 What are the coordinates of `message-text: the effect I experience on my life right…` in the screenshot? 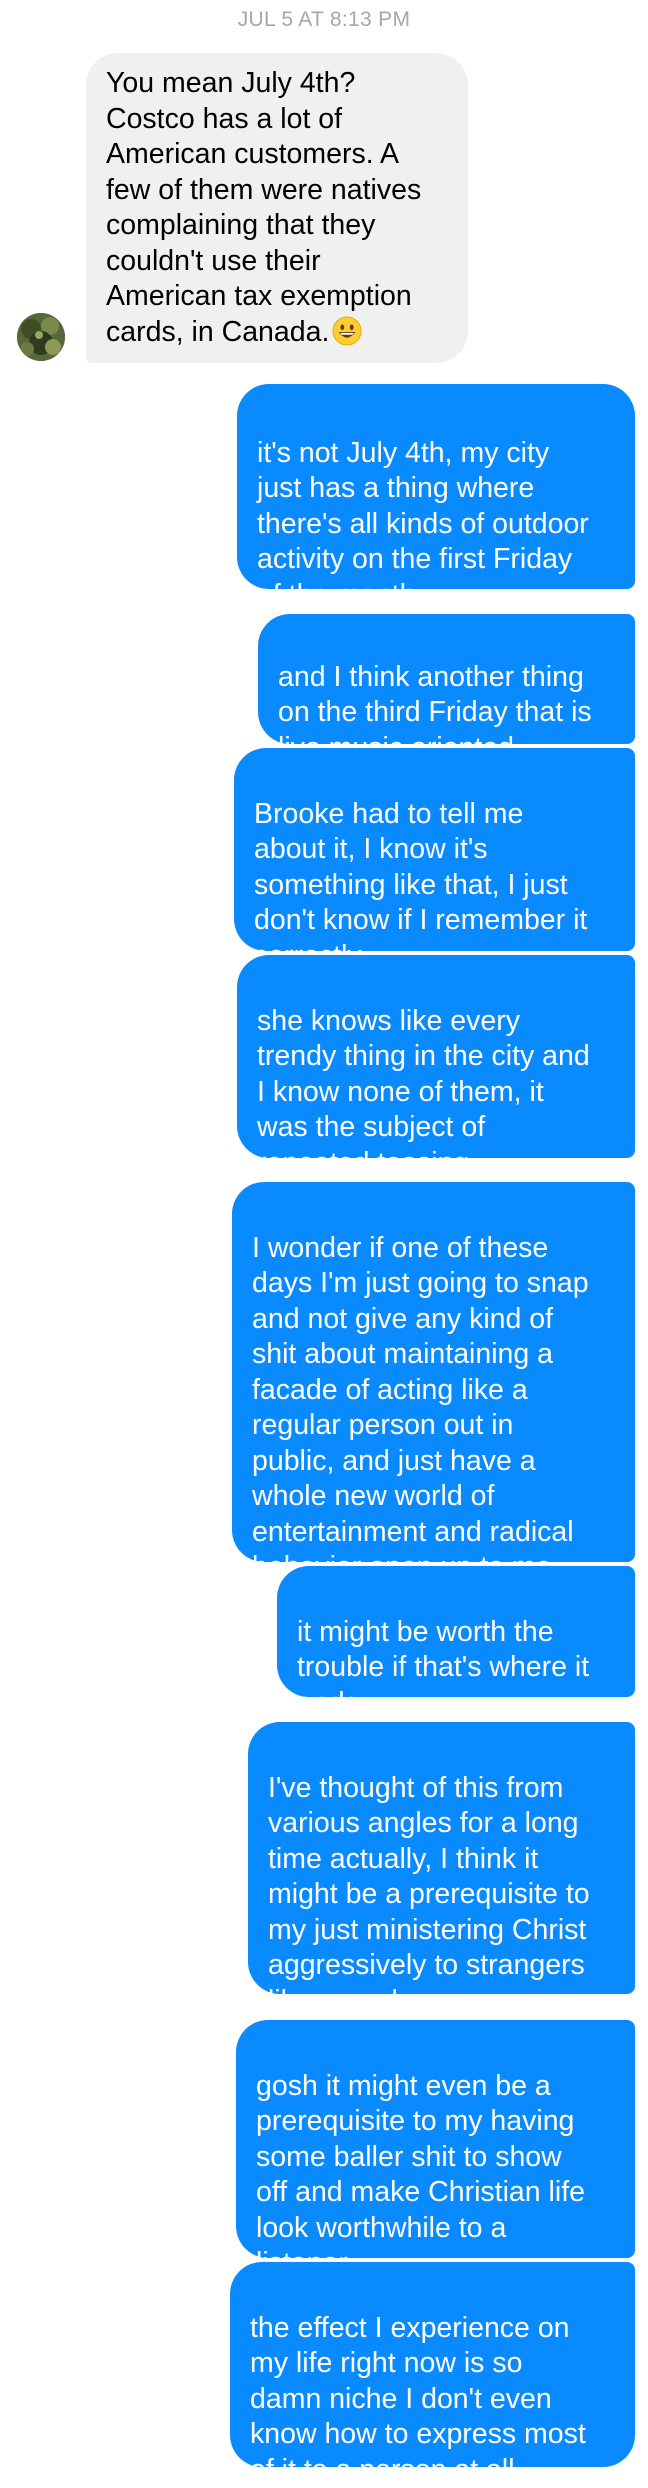 It's located at (418, 2398).